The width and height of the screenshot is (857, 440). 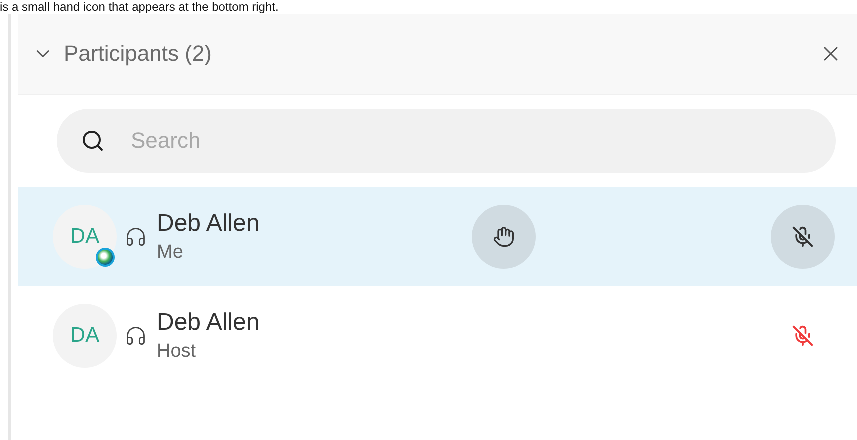 What do you see at coordinates (504, 237) in the screenshot?
I see `hand-icon` at bounding box center [504, 237].